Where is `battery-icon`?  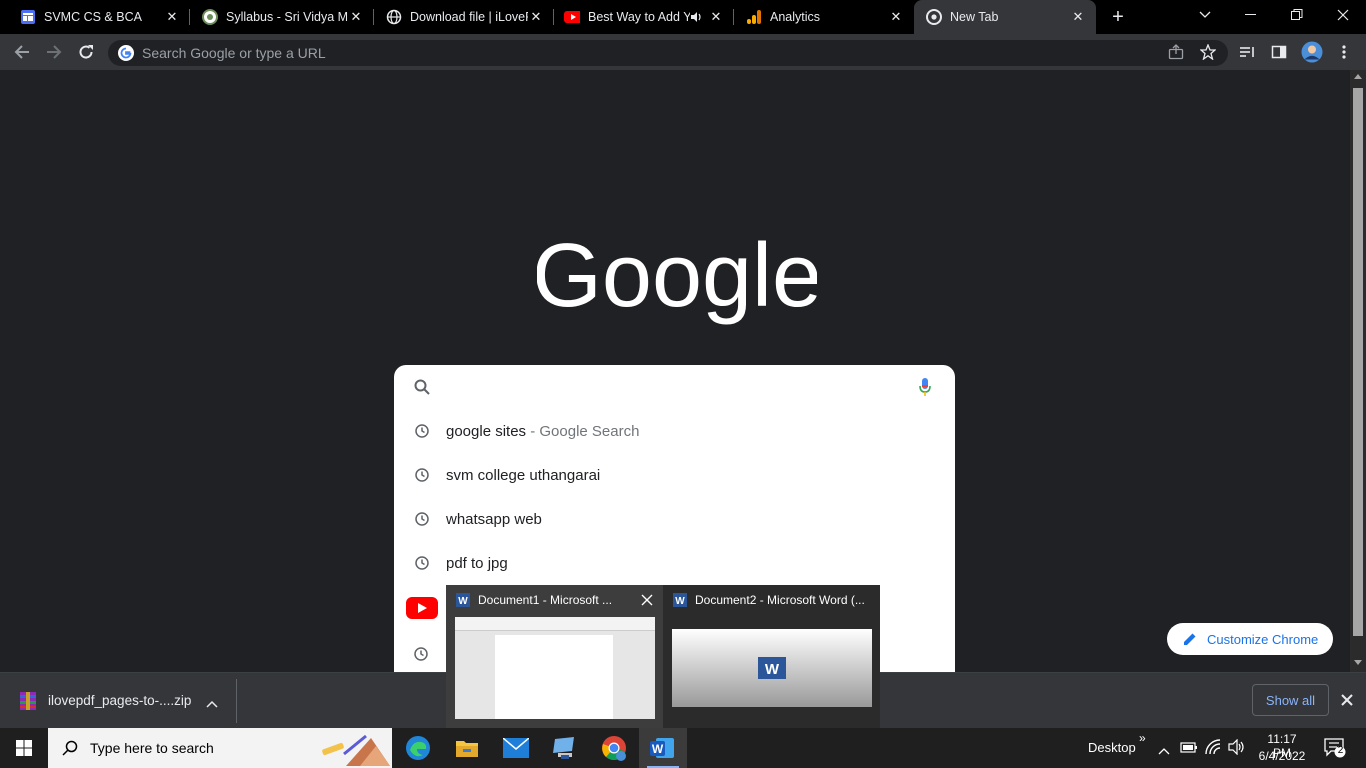 battery-icon is located at coordinates (1189, 749).